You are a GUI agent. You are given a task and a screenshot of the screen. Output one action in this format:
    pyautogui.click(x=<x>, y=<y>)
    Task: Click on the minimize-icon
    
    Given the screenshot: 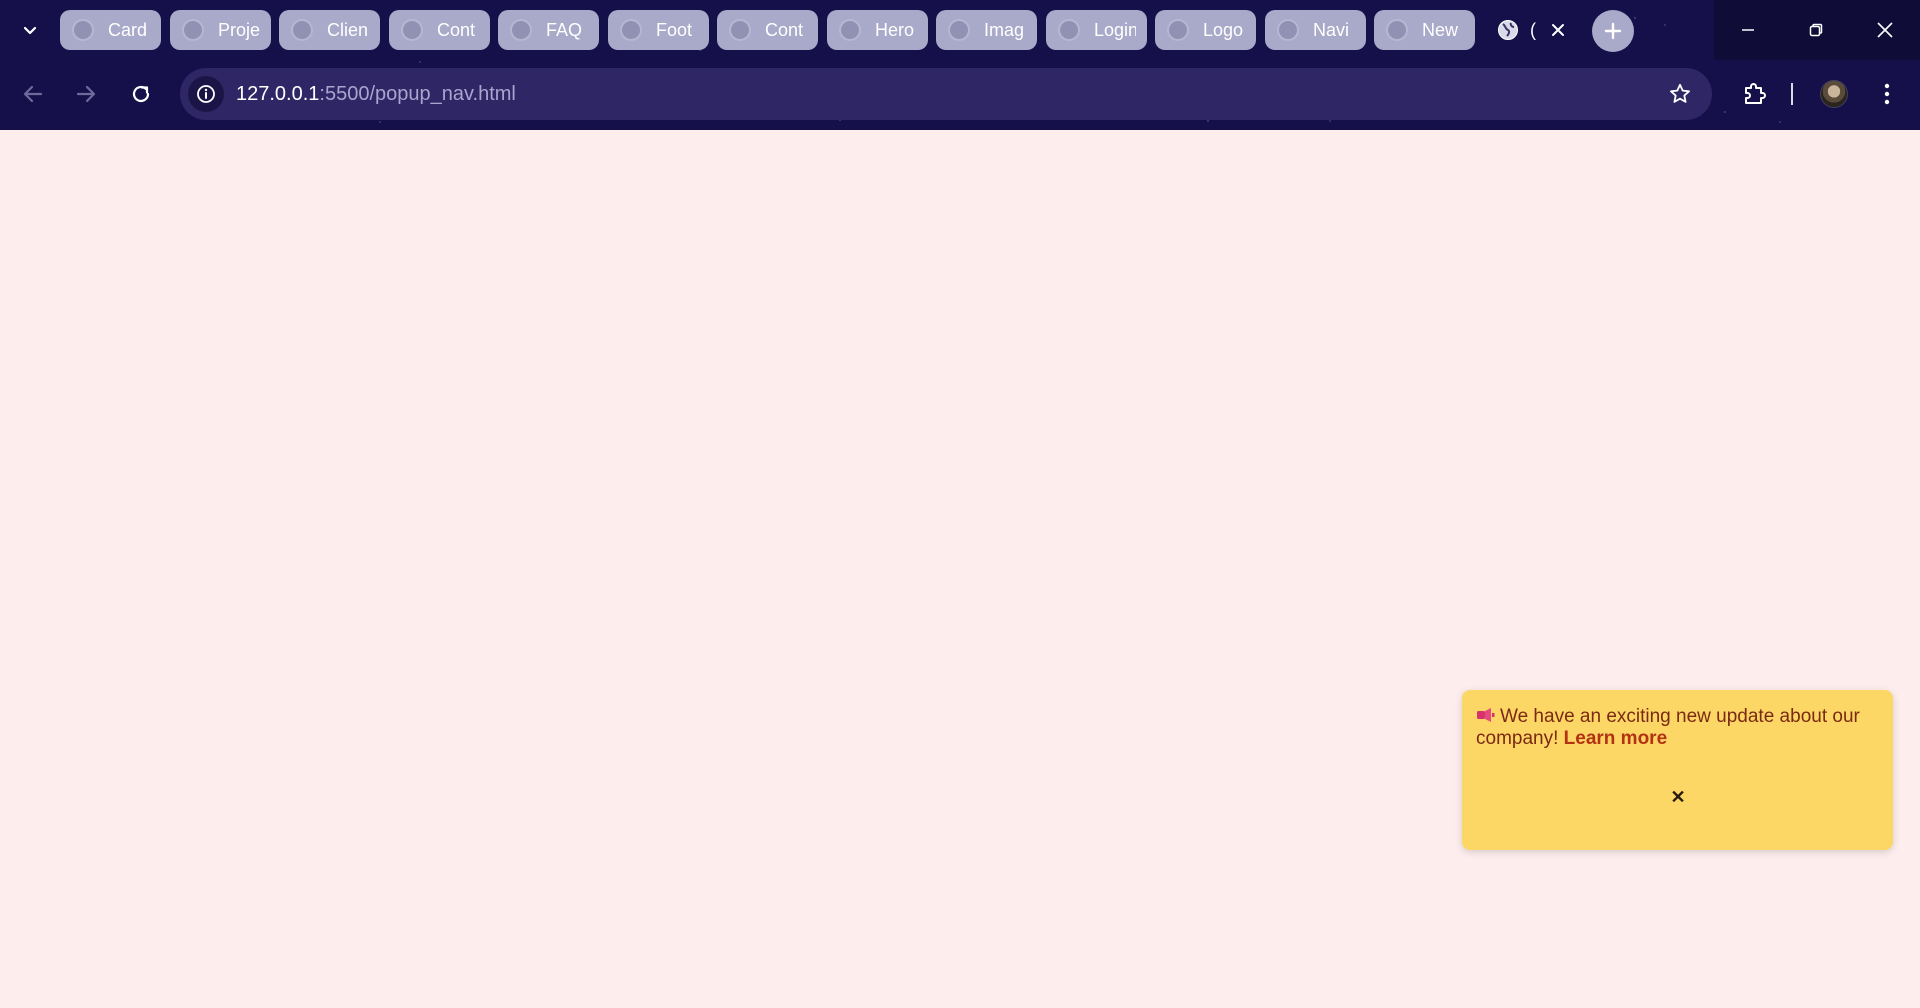 What is the action you would take?
    pyautogui.click(x=1748, y=30)
    